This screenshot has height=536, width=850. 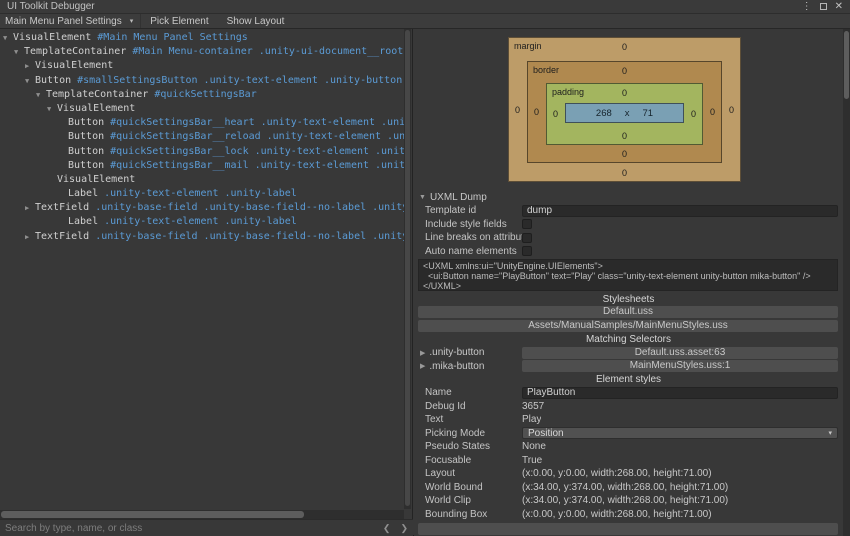 I want to click on uxml-dump-title: UXML Dump, so click(x=458, y=197).